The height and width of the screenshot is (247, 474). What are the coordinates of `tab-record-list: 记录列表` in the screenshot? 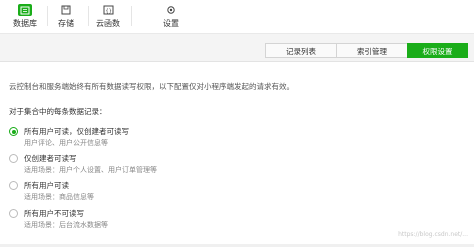 It's located at (301, 50).